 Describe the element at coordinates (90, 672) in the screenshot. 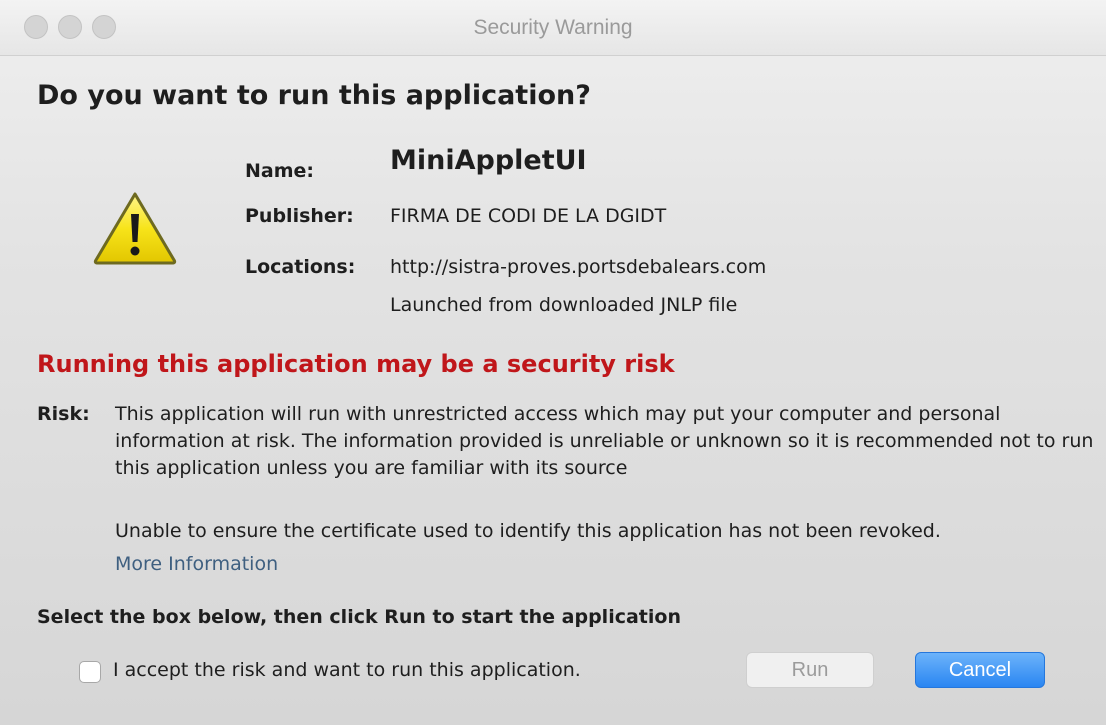

I see `accept-risk-checkbox` at that location.